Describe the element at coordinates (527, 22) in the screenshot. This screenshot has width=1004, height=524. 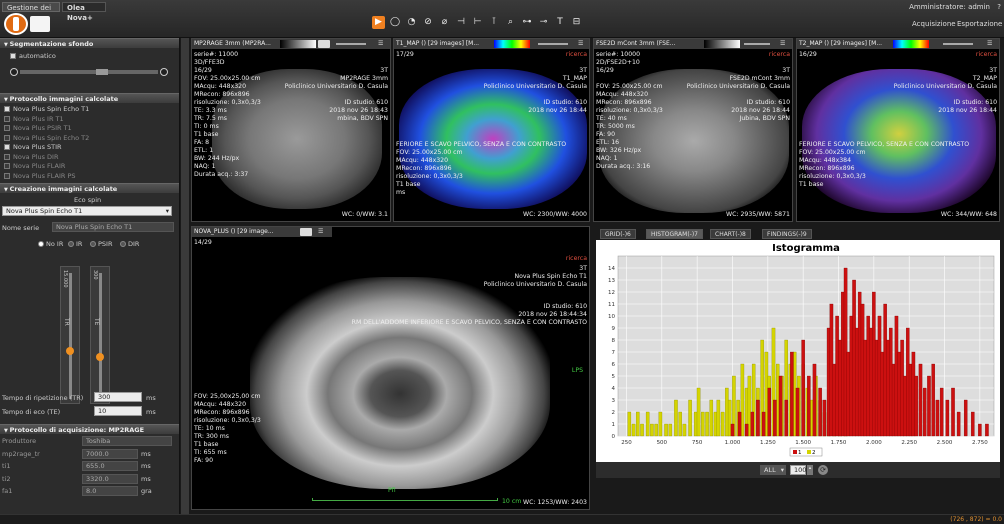
I see `tool-button-9: ⊶` at that location.